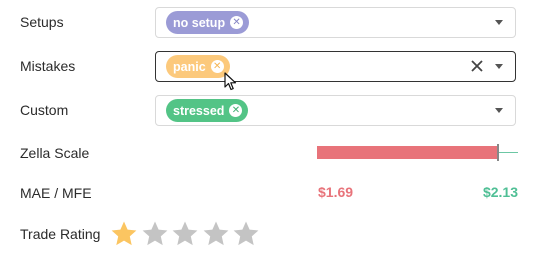 This screenshot has height=264, width=535. I want to click on mistakes-label: Mistakes, so click(48, 66).